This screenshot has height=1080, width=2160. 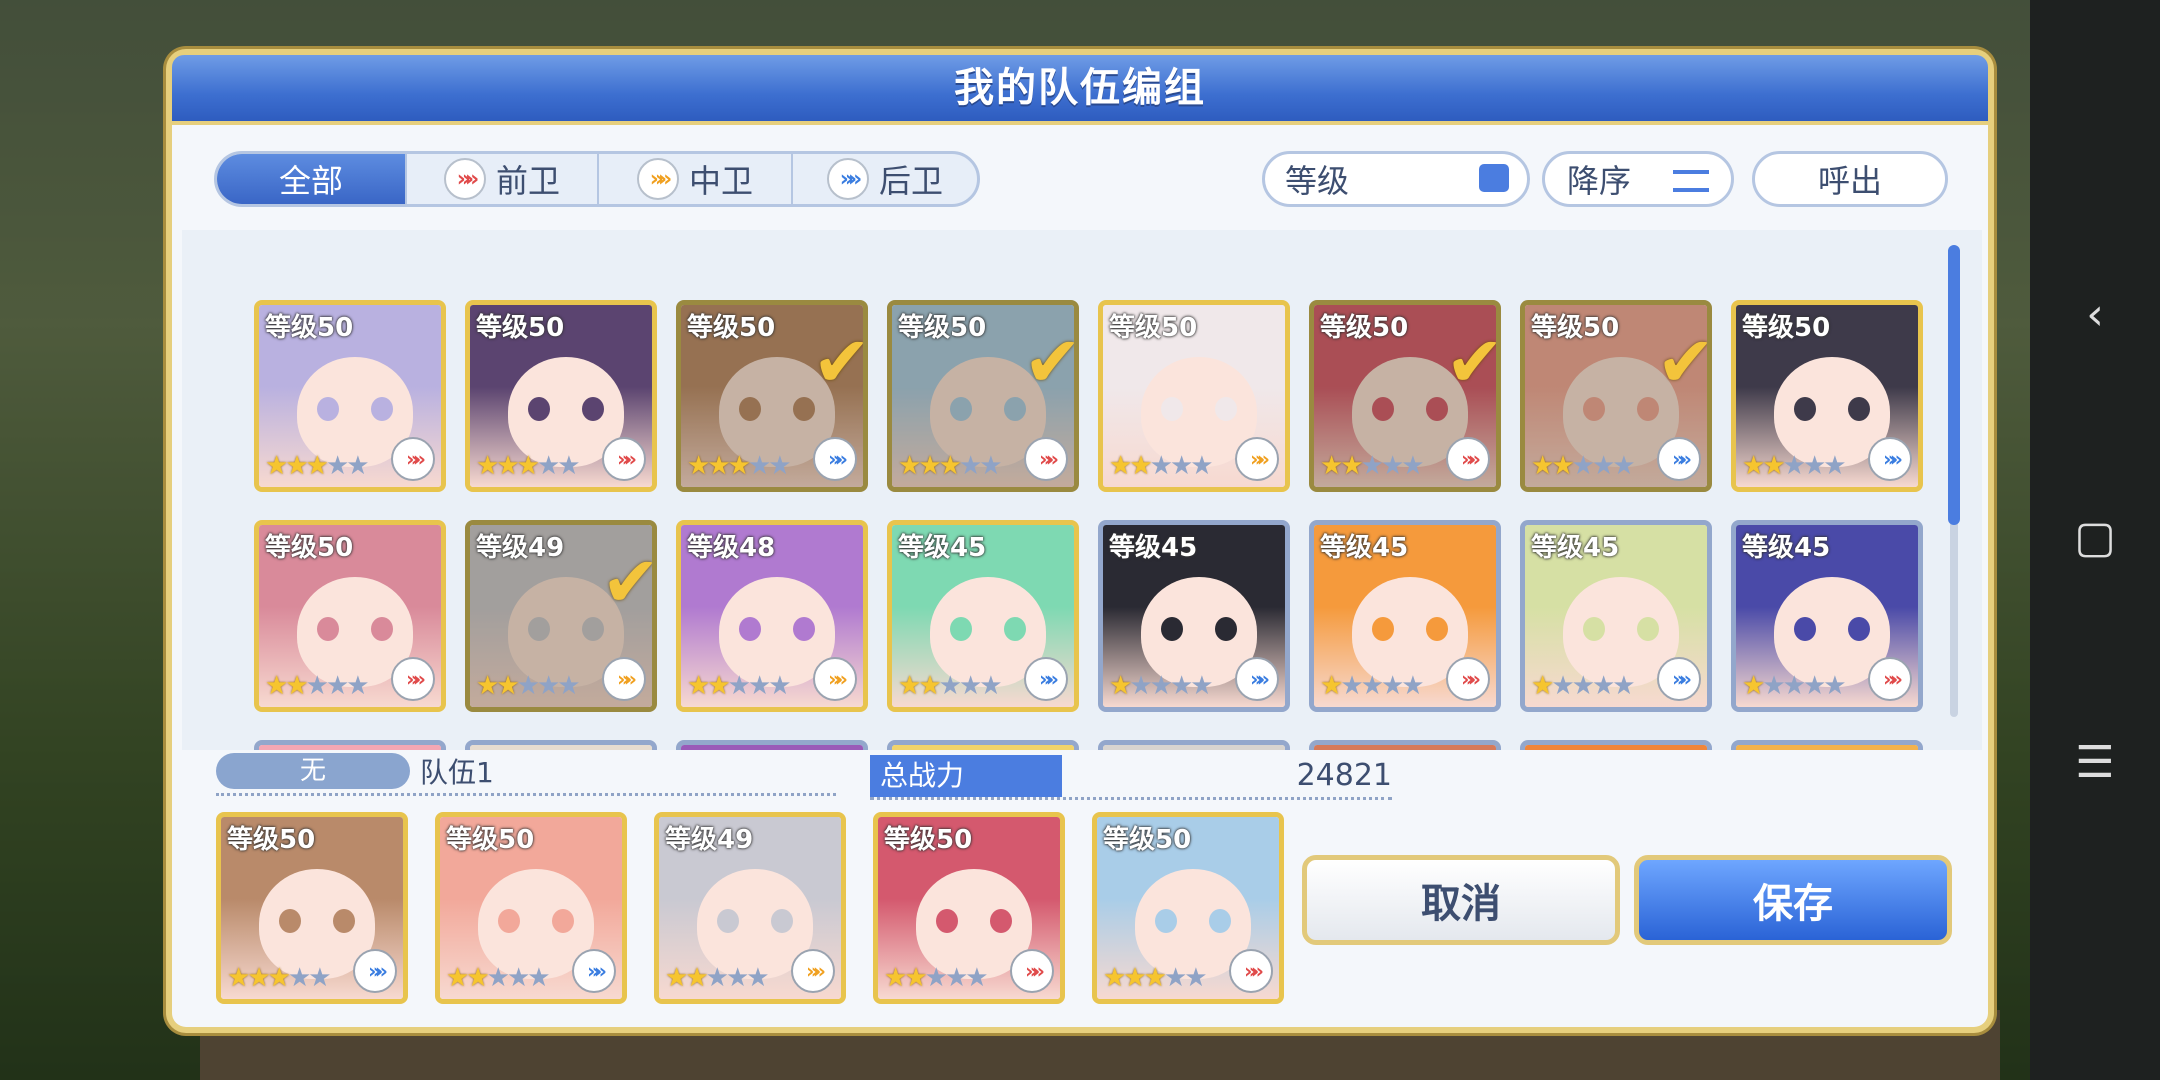 What do you see at coordinates (1691, 181) in the screenshot?
I see `sort-order-icon` at bounding box center [1691, 181].